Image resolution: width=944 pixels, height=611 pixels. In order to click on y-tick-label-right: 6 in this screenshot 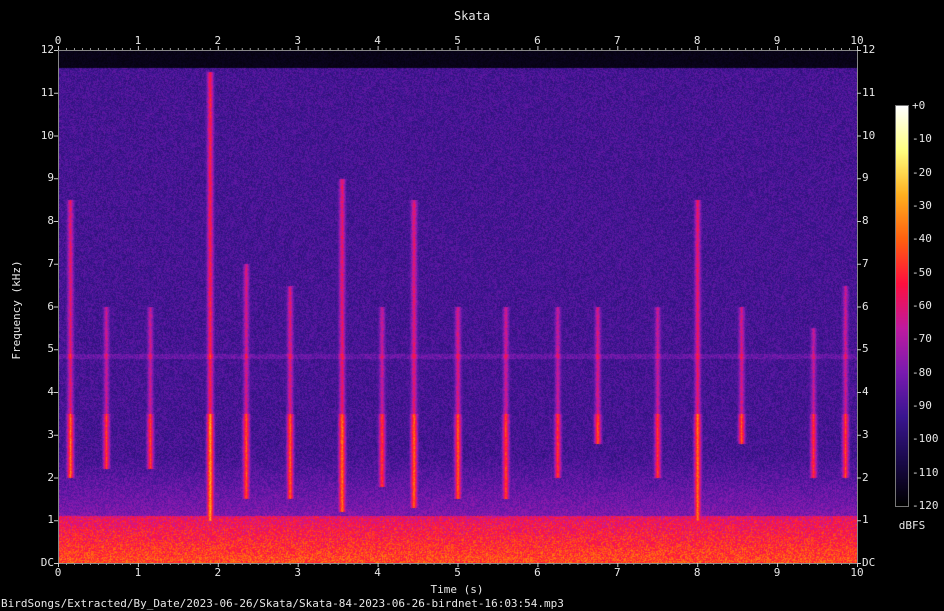, I will do `click(865, 306)`.